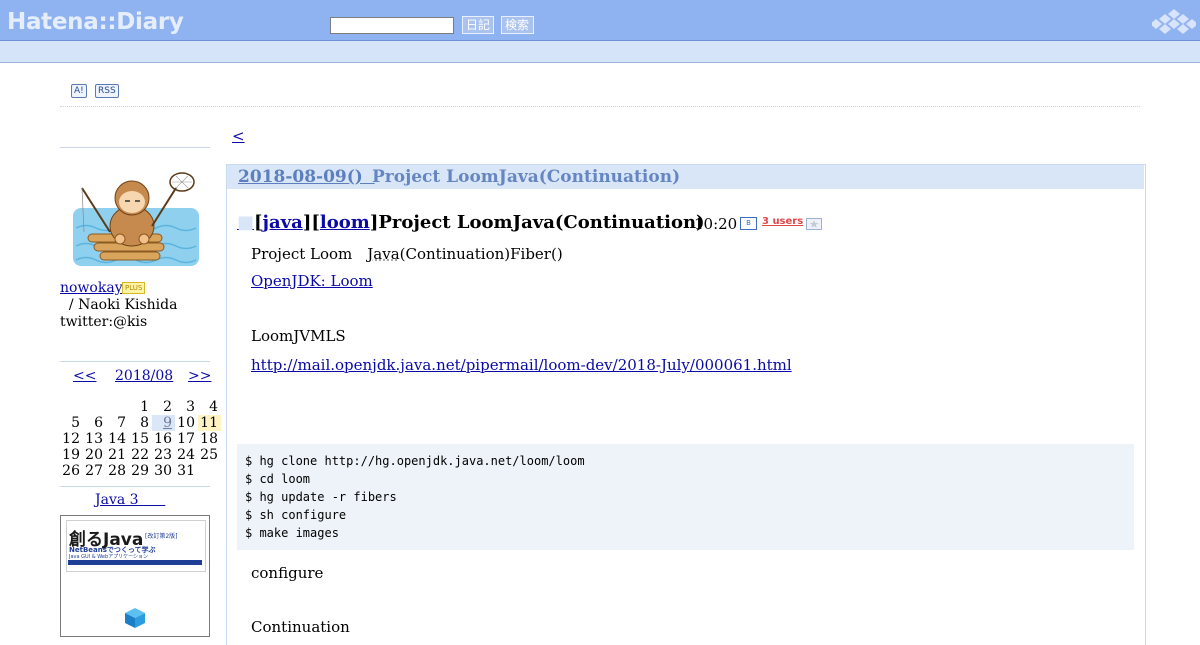 The image size is (1200, 645). Describe the element at coordinates (117, 471) in the screenshot. I see `calendar-day: 28` at that location.